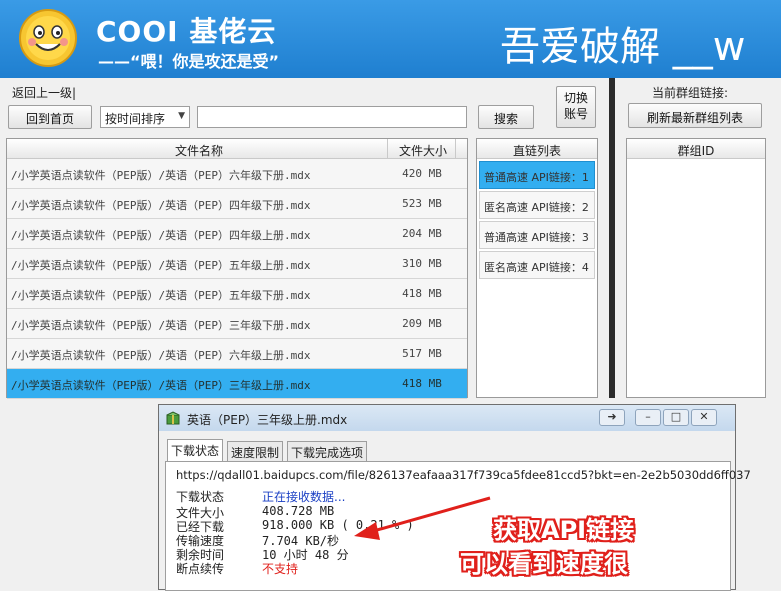  I want to click on table-row-selected: /小学英语点读软件（PEP版）/英语（PEP）三年级上册.mdx 418 MB, so click(237, 384).